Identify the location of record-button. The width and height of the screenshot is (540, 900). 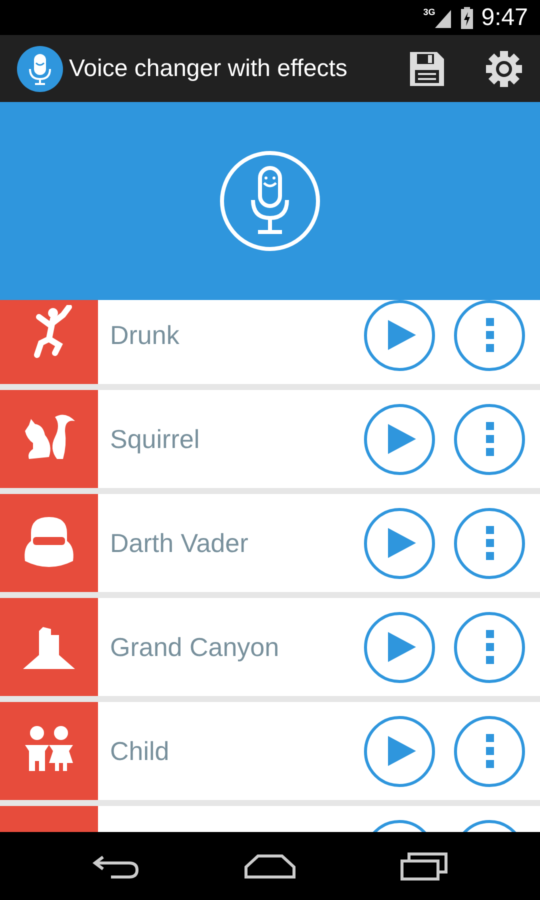
(270, 201).